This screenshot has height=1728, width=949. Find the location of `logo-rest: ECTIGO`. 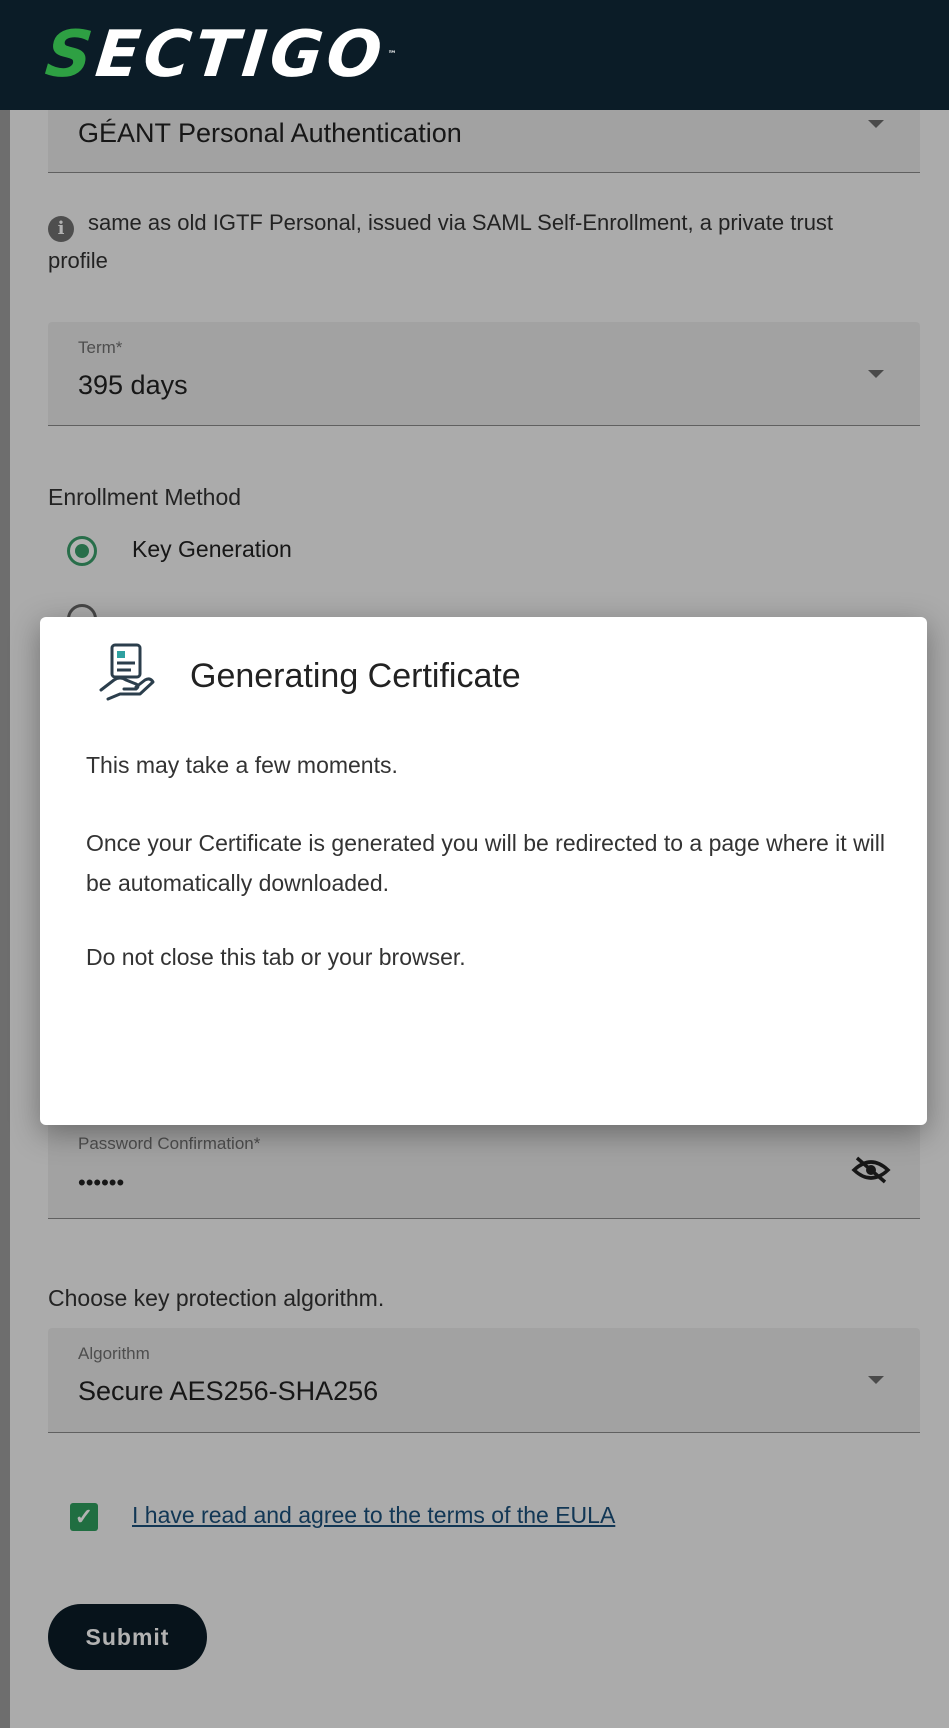

logo-rest: ECTIGO is located at coordinates (241, 55).